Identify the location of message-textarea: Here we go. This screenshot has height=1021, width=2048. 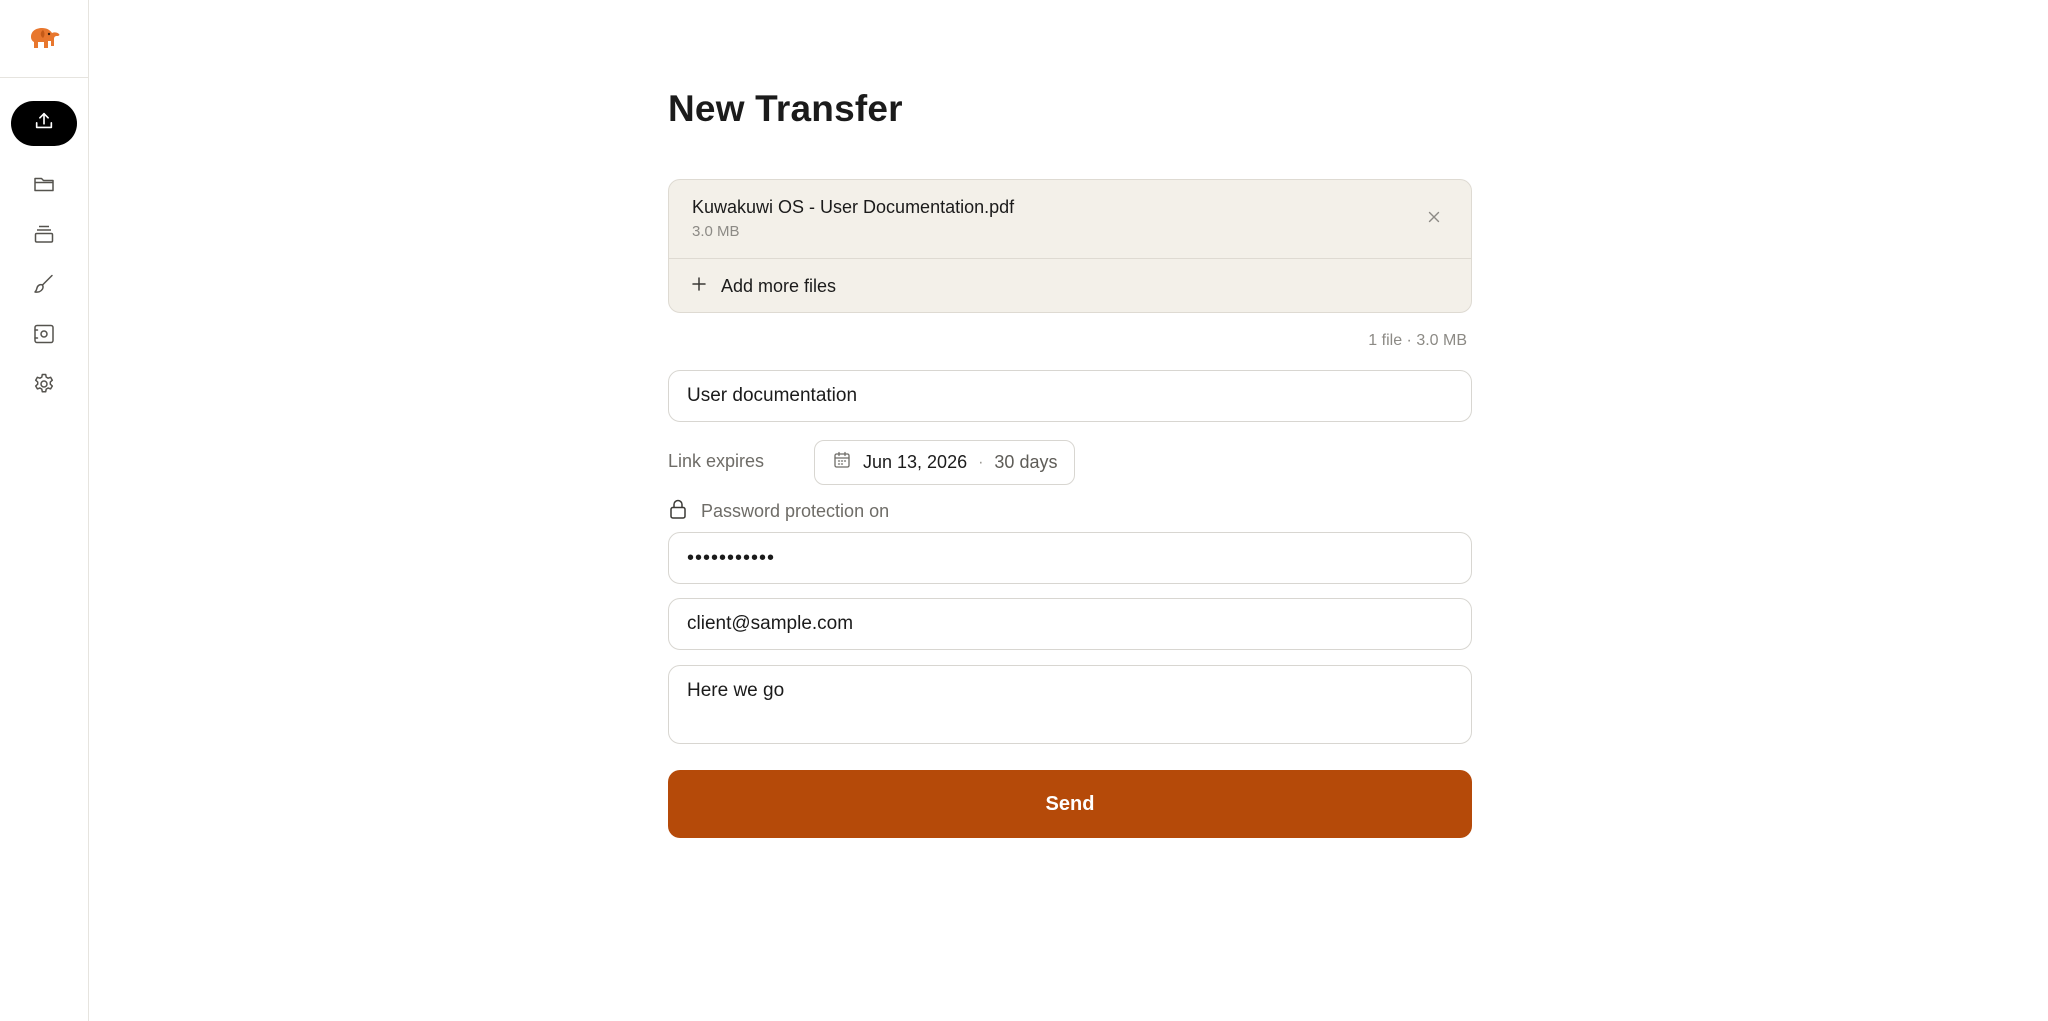
(1070, 704).